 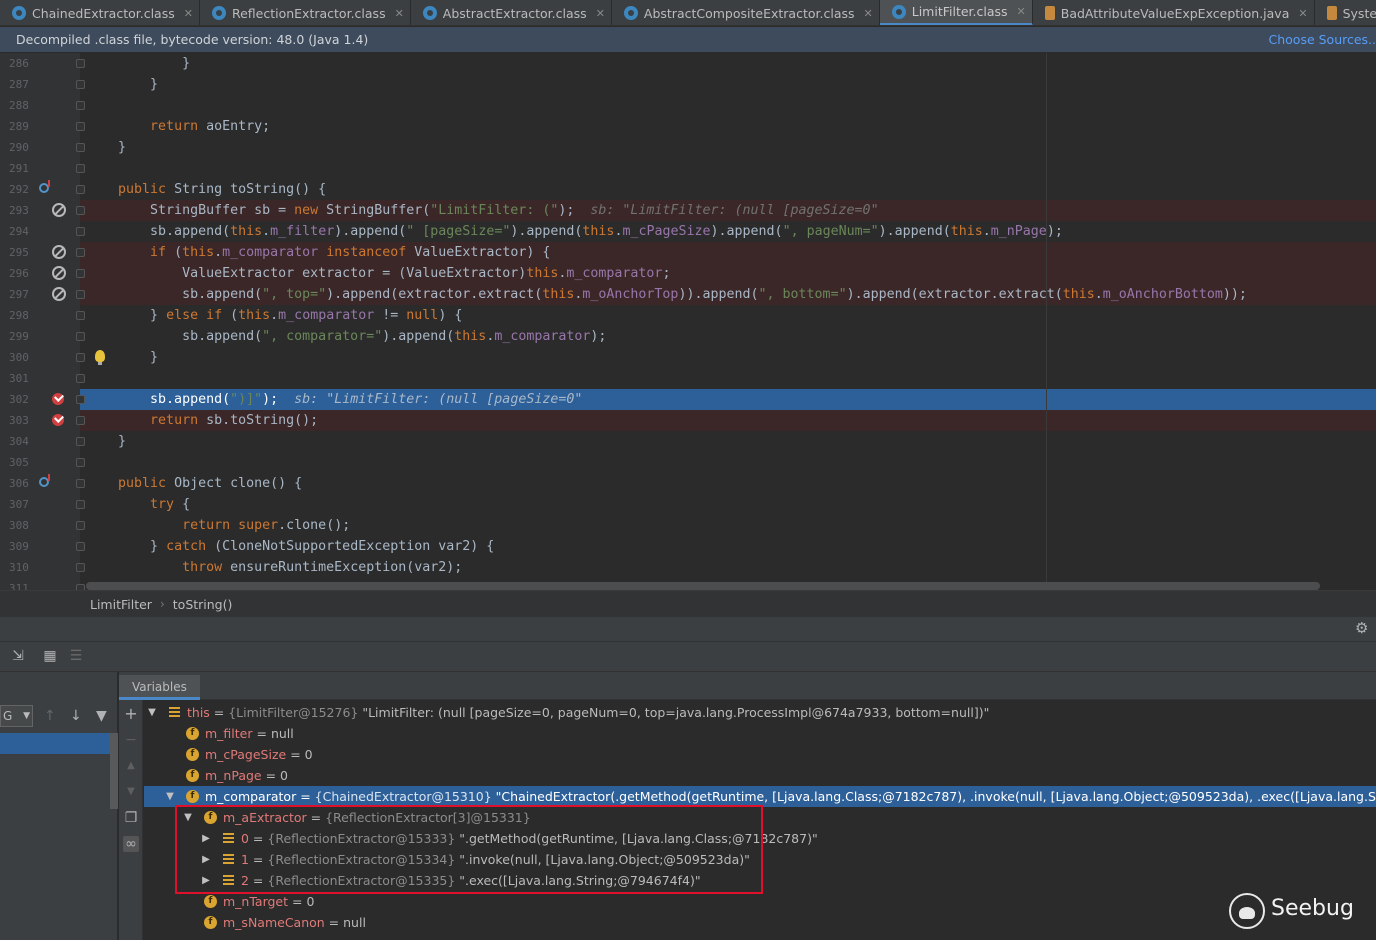 I want to click on evaluate-table-icon: ▦, so click(x=50, y=656).